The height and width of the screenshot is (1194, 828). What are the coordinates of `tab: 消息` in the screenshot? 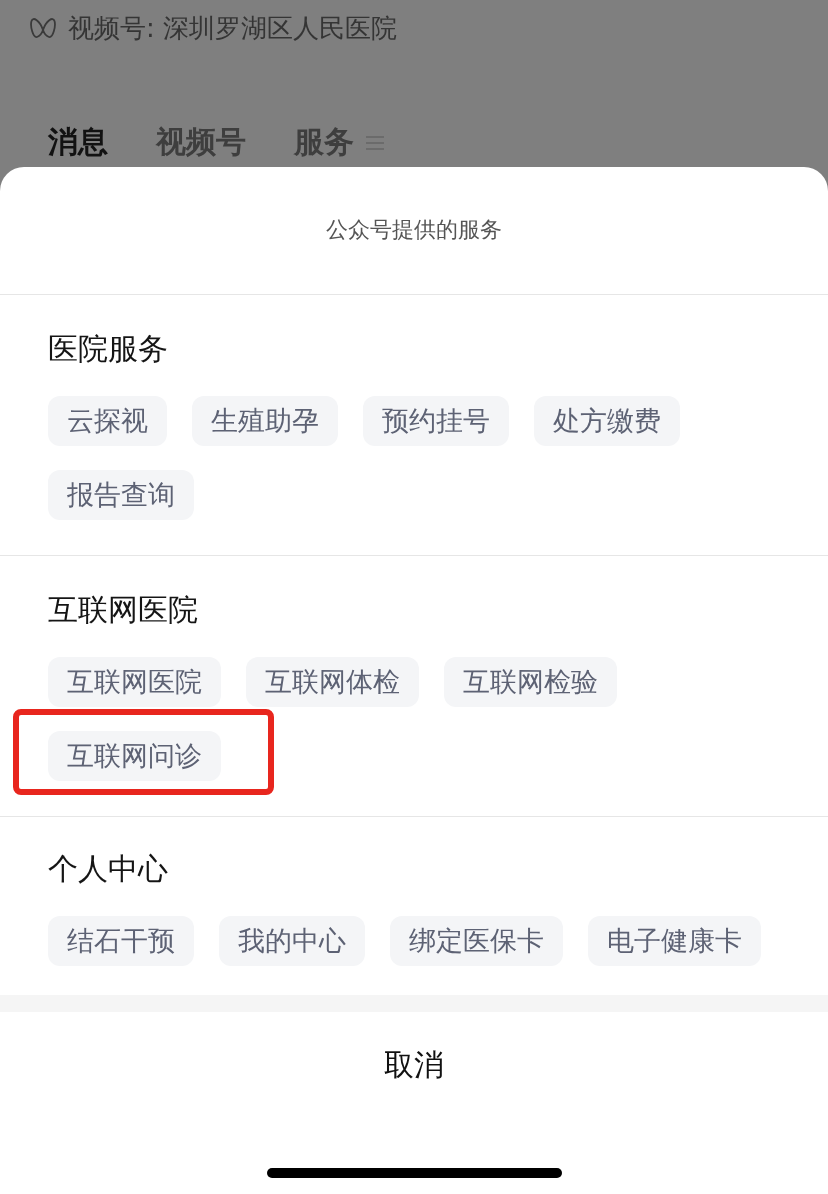 It's located at (78, 142).